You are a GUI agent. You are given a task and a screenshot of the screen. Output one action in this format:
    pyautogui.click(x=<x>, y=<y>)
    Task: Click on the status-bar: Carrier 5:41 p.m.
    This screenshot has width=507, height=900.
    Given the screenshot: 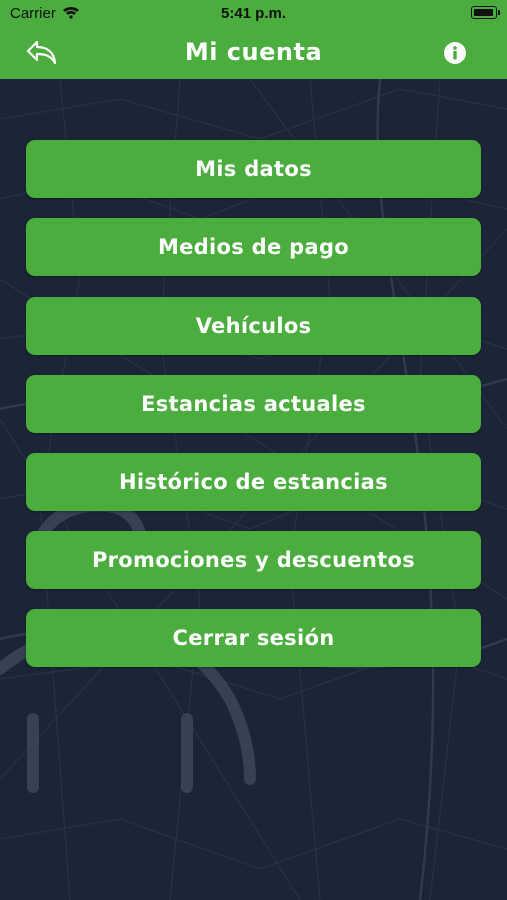 What is the action you would take?
    pyautogui.click(x=253, y=13)
    